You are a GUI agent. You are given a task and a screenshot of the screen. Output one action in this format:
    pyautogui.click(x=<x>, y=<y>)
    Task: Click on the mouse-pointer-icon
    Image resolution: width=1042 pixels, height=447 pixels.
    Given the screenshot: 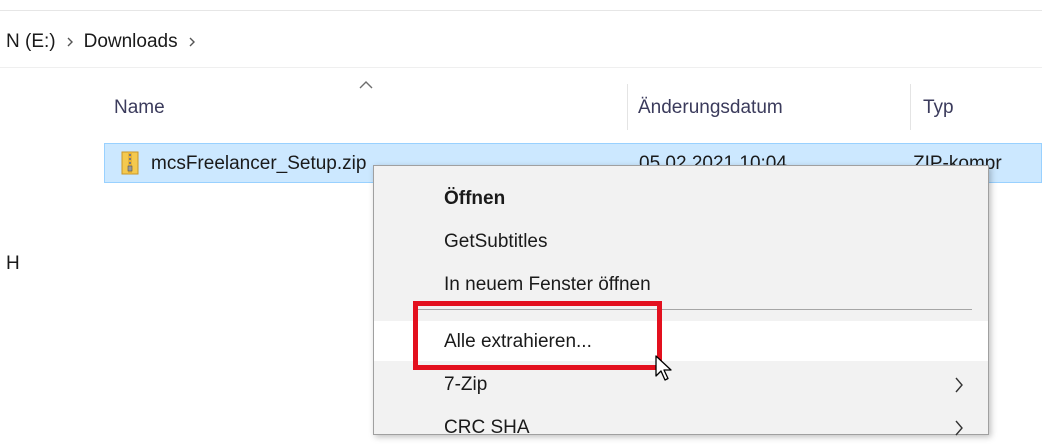 What is the action you would take?
    pyautogui.click(x=663, y=368)
    